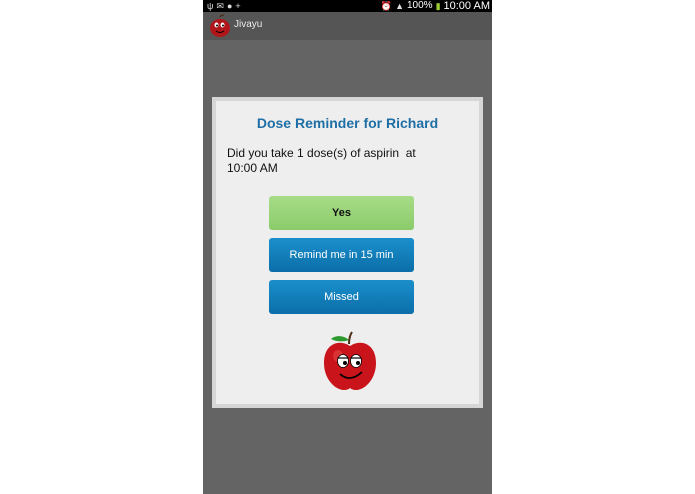  I want to click on notification-icons: ψ ✉ ● +, so click(224, 6).